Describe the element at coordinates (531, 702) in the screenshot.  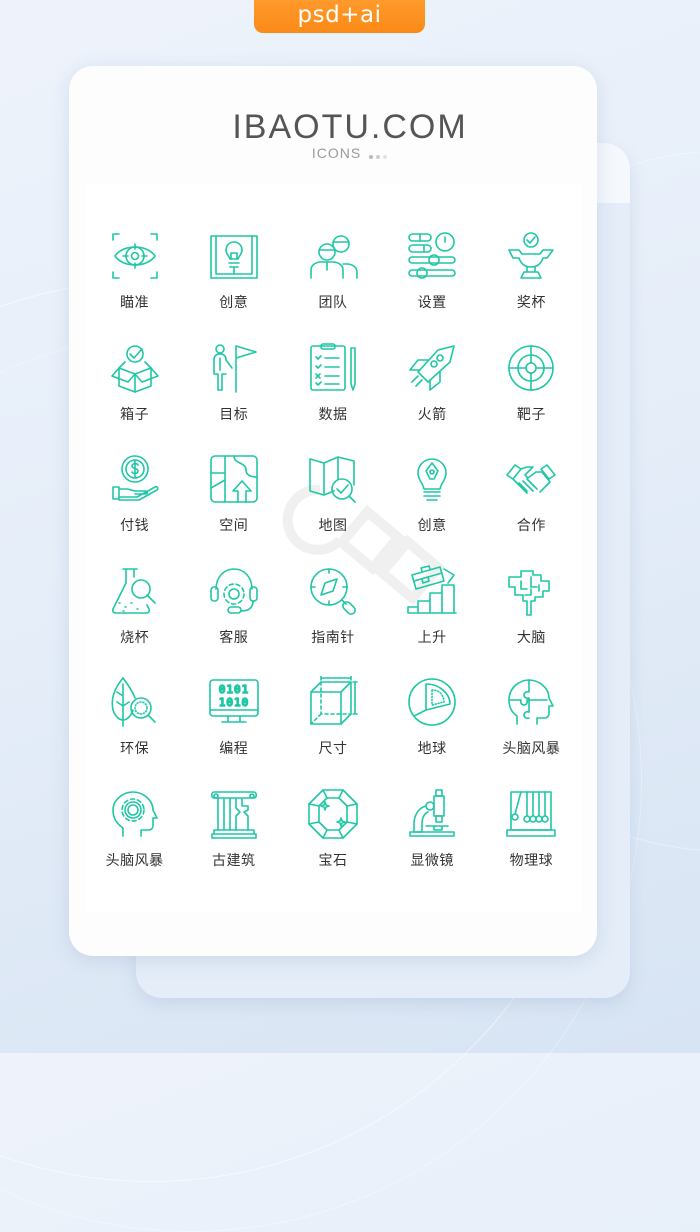
I see `head-puzzle-icon` at that location.